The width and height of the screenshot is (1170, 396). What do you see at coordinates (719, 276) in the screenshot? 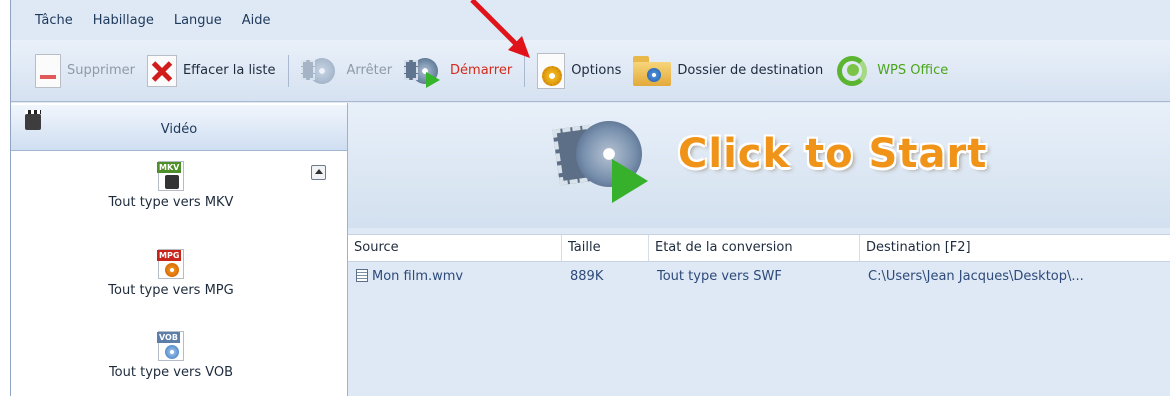
I see `cell-status: Tout type vers SWF` at bounding box center [719, 276].